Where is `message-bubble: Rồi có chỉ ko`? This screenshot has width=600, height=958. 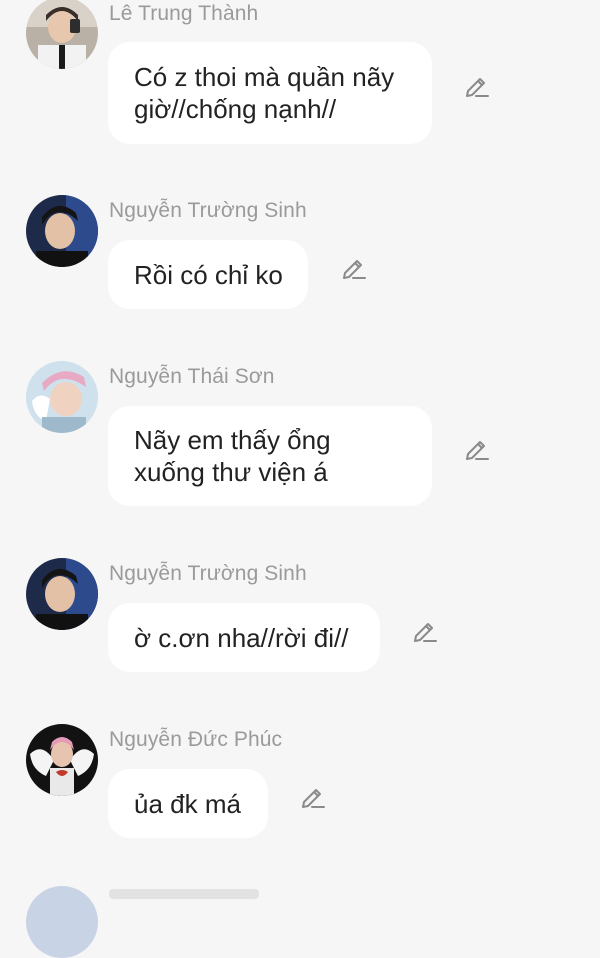 message-bubble: Rồi có chỉ ko is located at coordinates (208, 274).